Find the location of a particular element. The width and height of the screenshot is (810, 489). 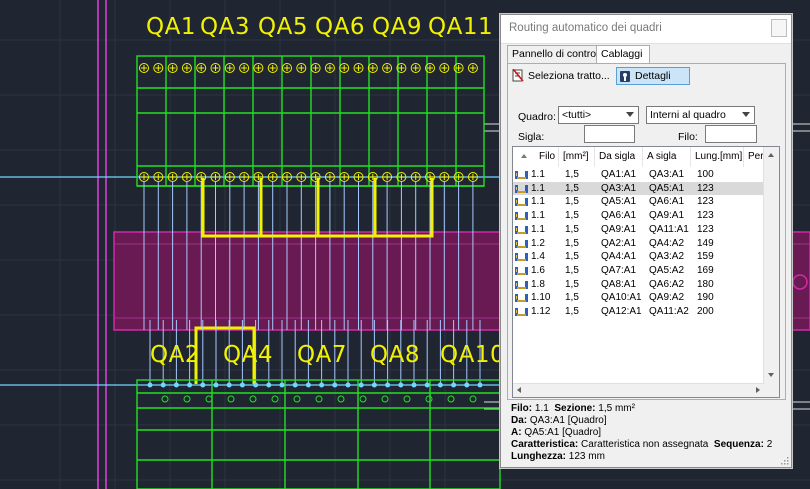

resize-grip-icon is located at coordinates (784, 460).